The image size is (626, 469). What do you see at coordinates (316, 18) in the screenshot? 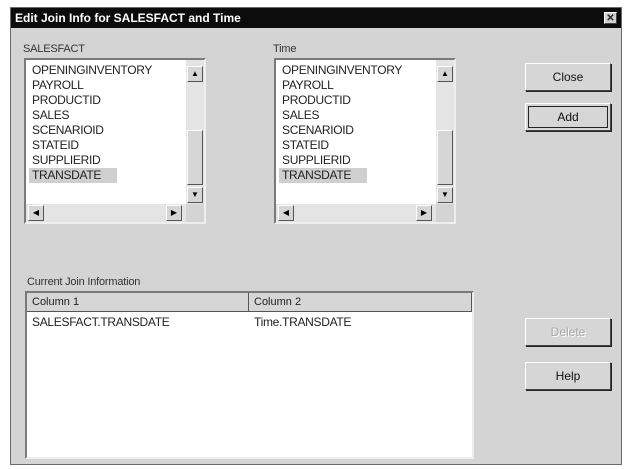
I see `title-bar: Edit Join Info for SALESFACT and Time ✕` at bounding box center [316, 18].